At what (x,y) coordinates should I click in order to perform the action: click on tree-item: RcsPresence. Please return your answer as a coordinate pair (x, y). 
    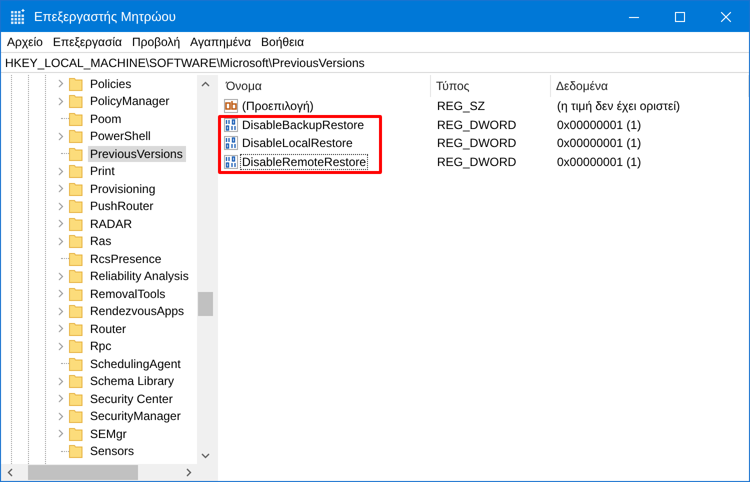
    Looking at the image, I should click on (126, 258).